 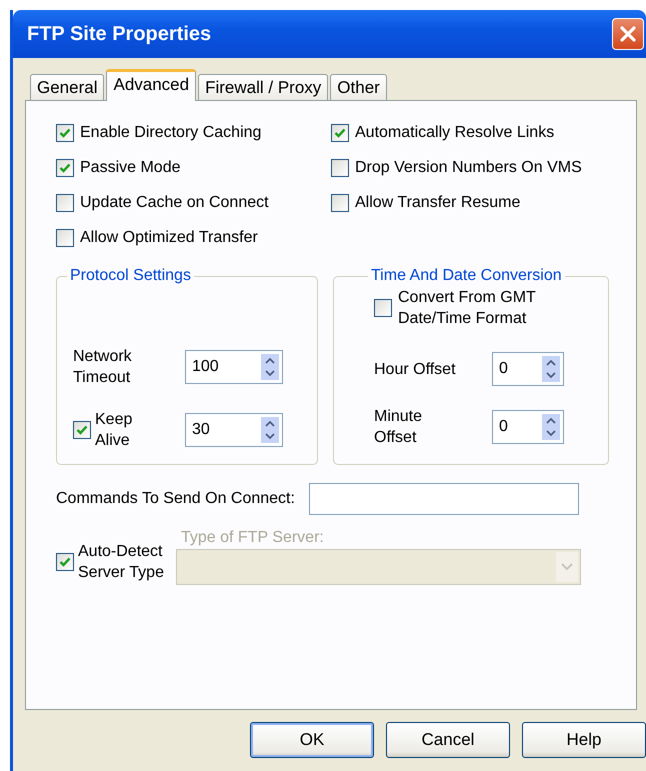 I want to click on checkbox-label: Allow Optimized Transfer, so click(x=169, y=237).